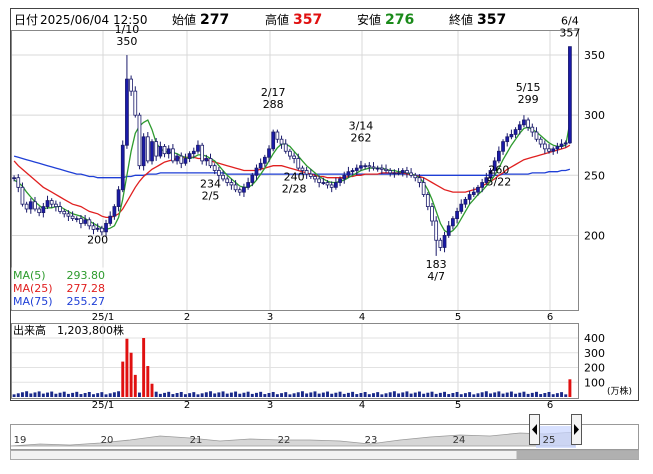 This screenshot has width=653, height=474. What do you see at coordinates (103, 317) in the screenshot?
I see `price-x-tick-label: 25/1` at bounding box center [103, 317].